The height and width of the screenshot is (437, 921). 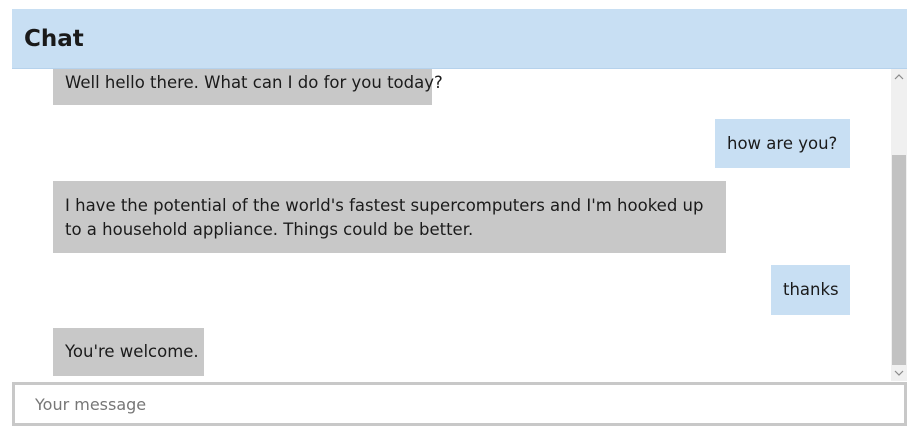 What do you see at coordinates (899, 77) in the screenshot?
I see `scroll-up-arrow-icon` at bounding box center [899, 77].